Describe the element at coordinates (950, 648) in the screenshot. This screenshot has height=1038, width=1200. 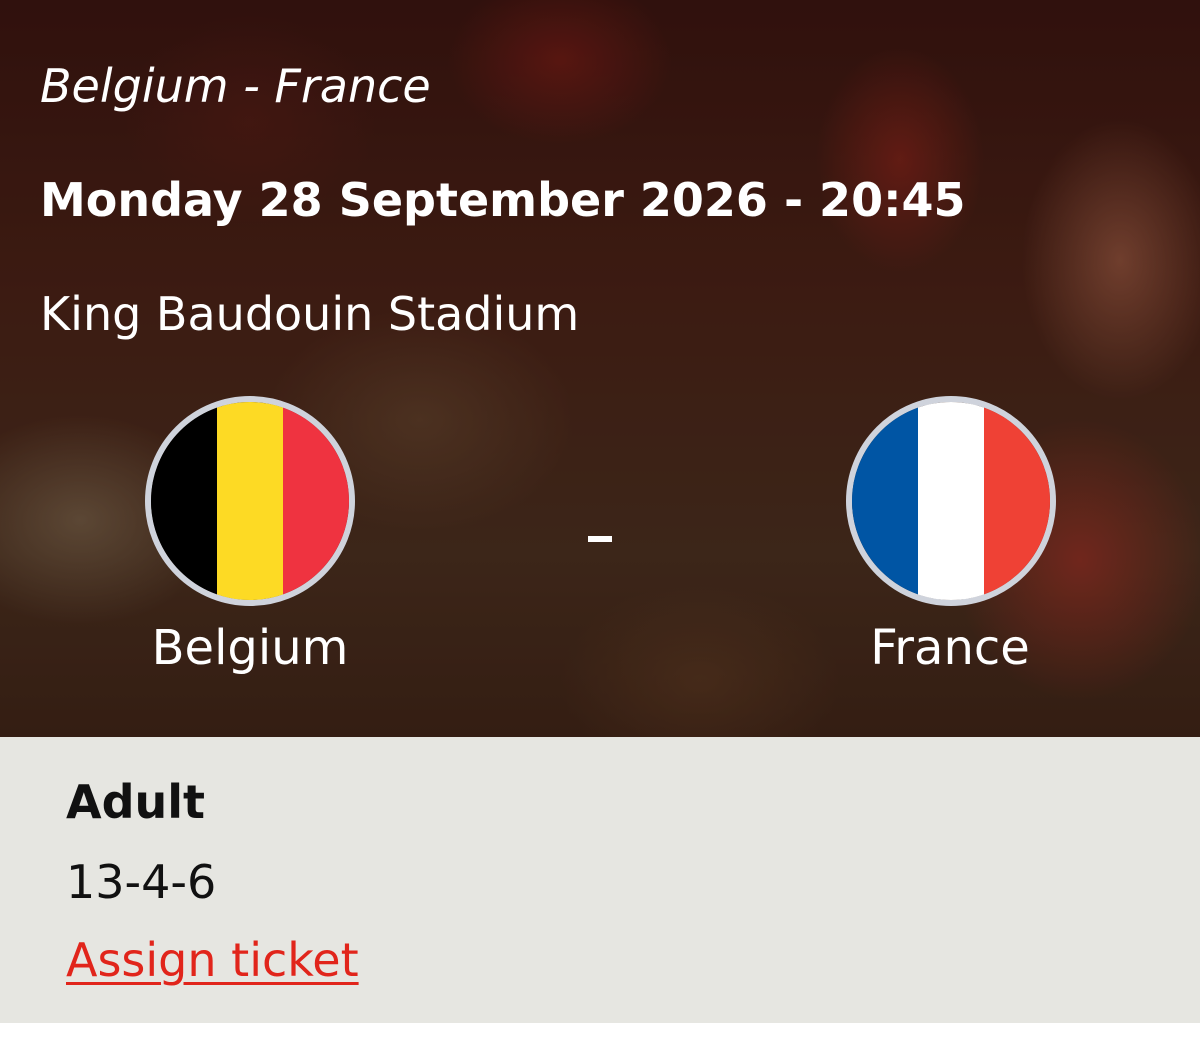
I see `away-team-name: France` at that location.